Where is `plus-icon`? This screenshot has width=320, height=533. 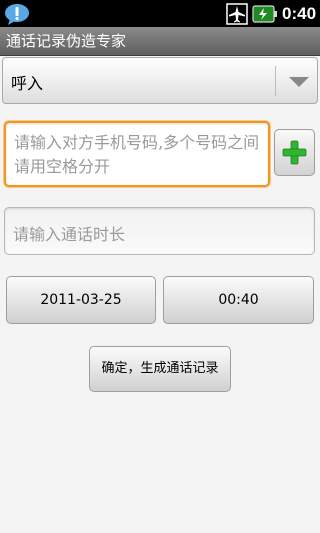
plus-icon is located at coordinates (294, 152).